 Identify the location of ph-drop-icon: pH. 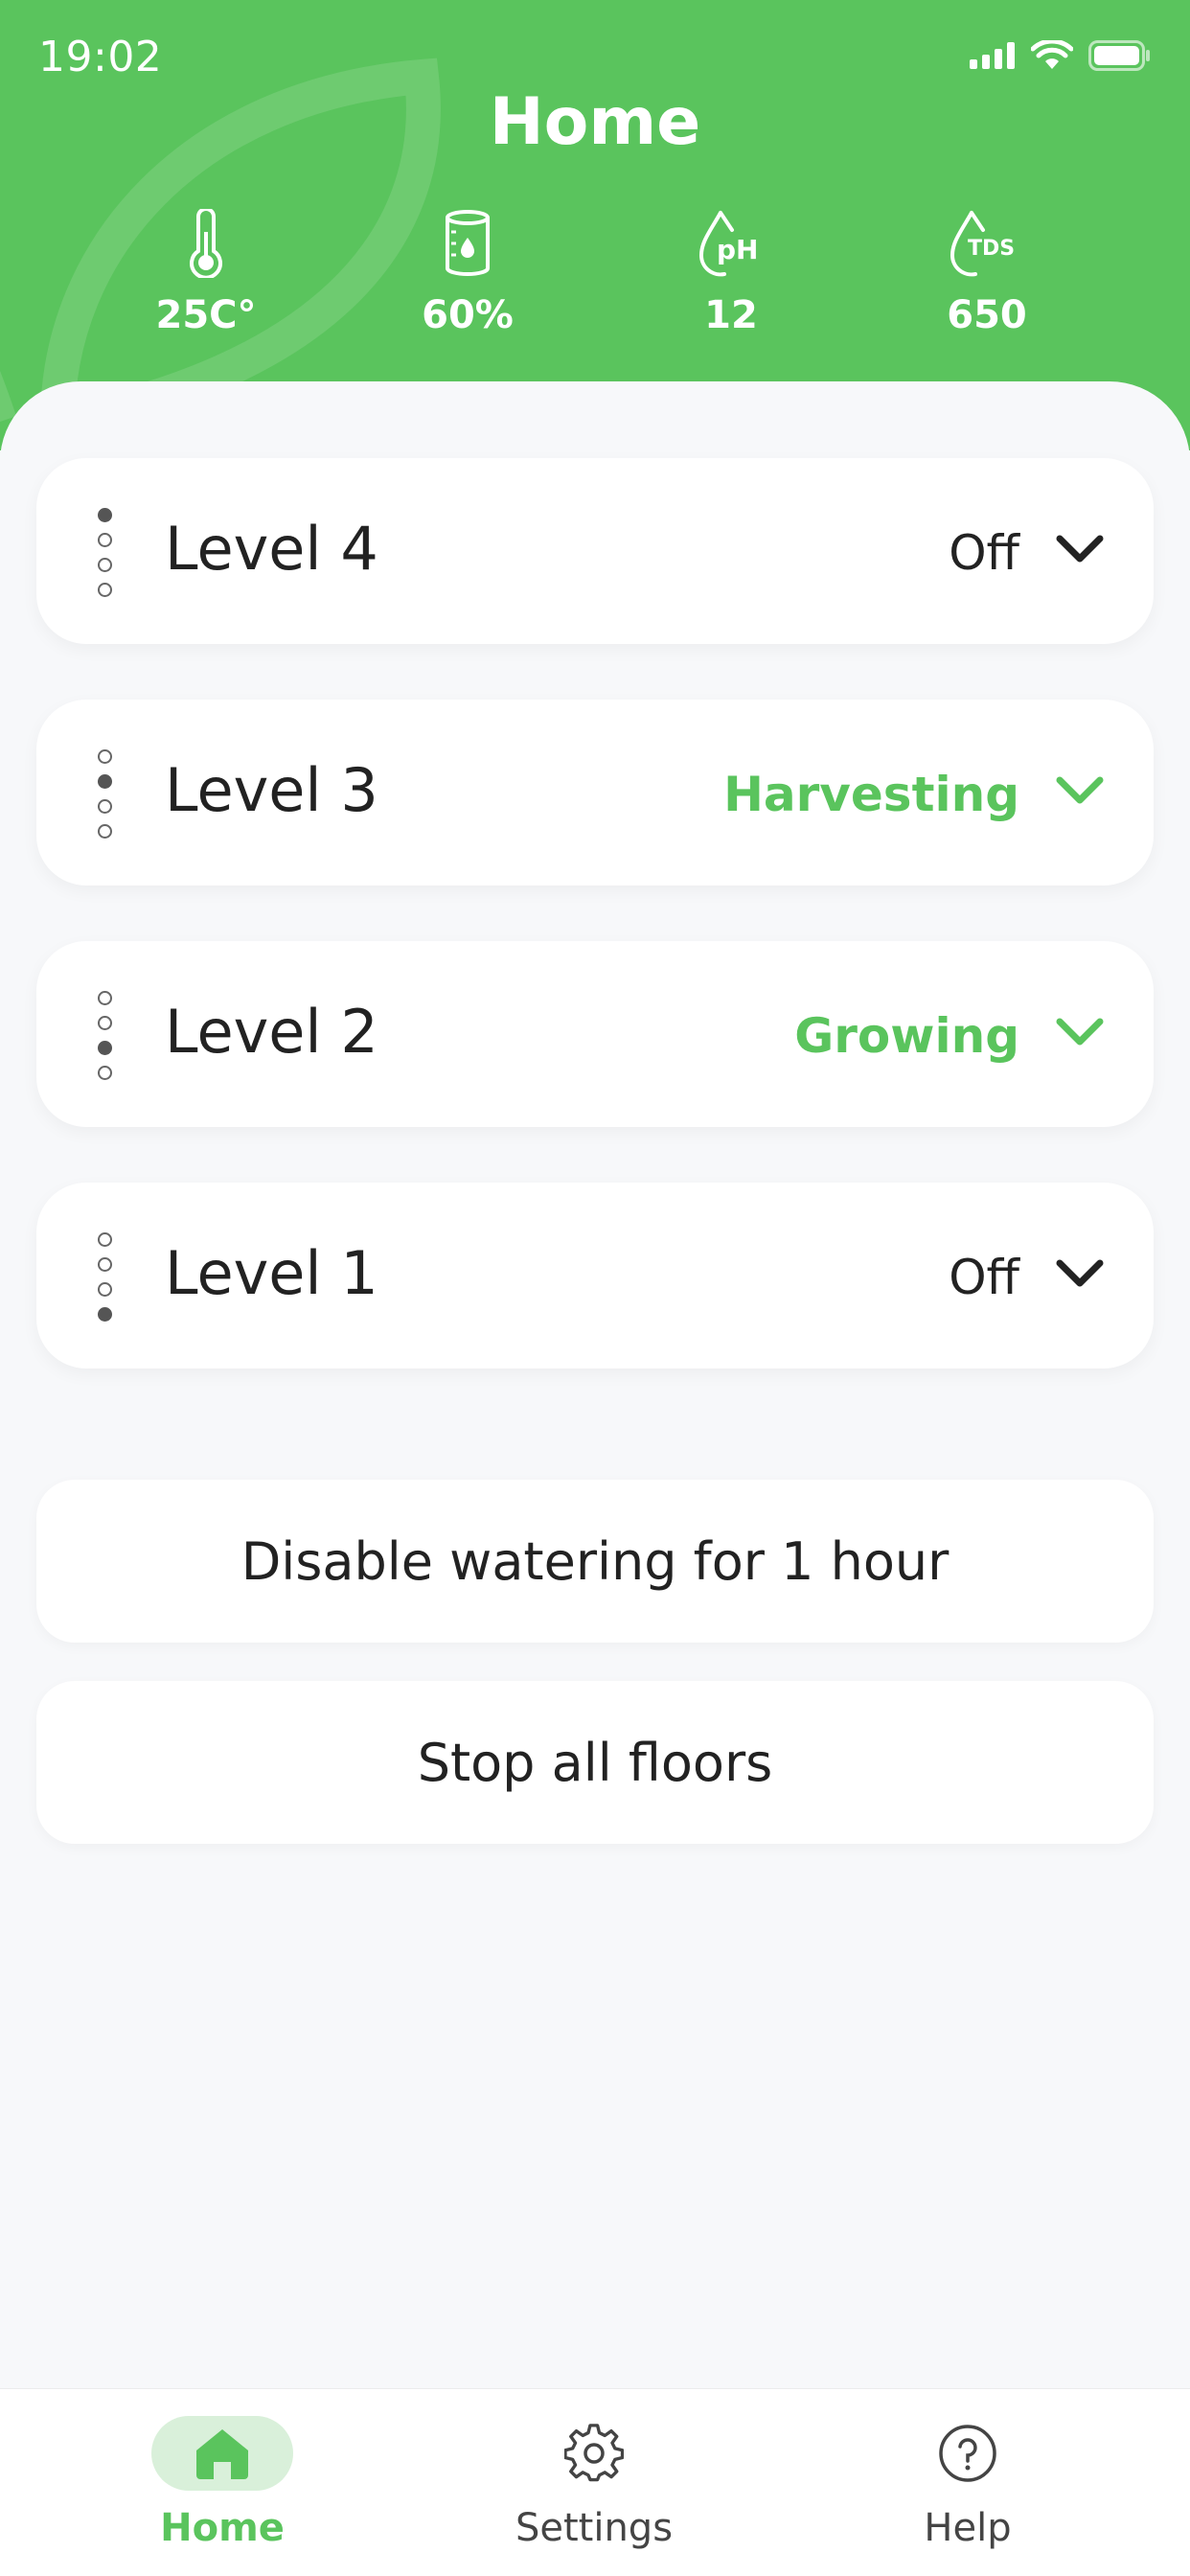
(728, 244).